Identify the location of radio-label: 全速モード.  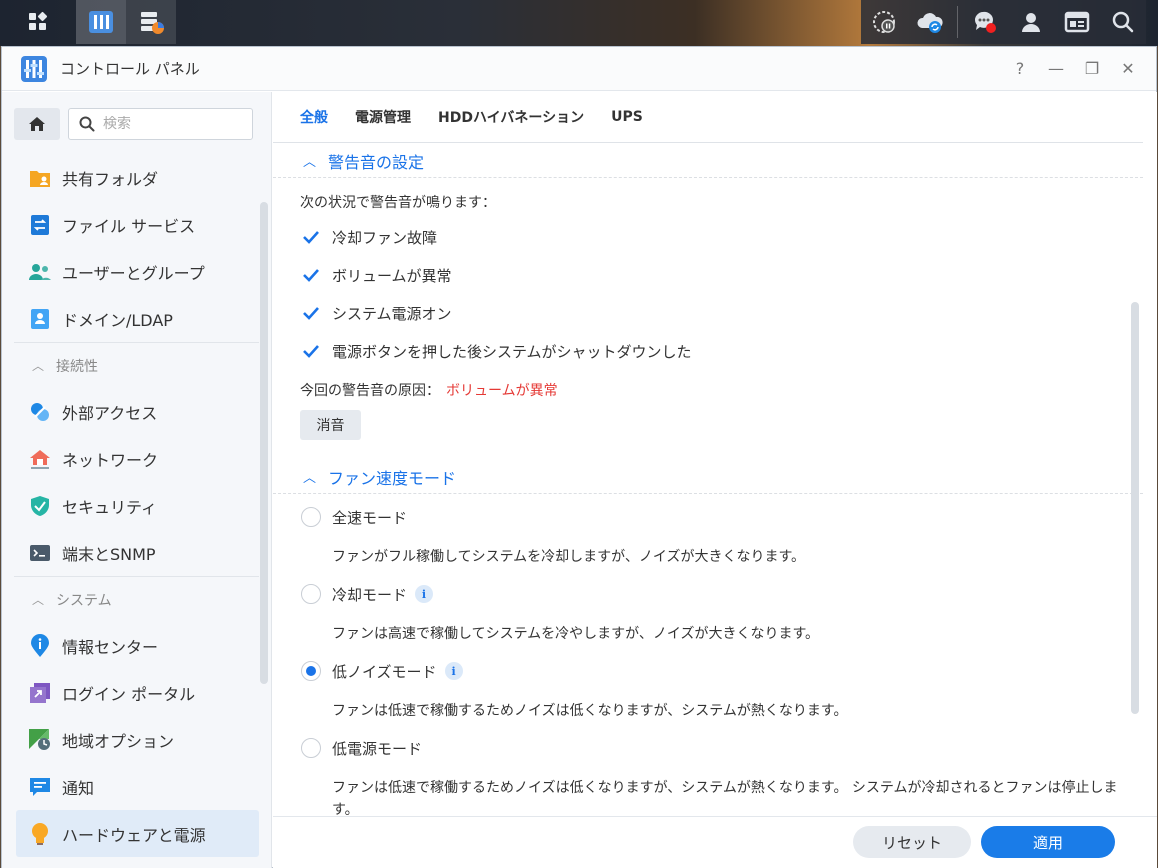
(370, 517).